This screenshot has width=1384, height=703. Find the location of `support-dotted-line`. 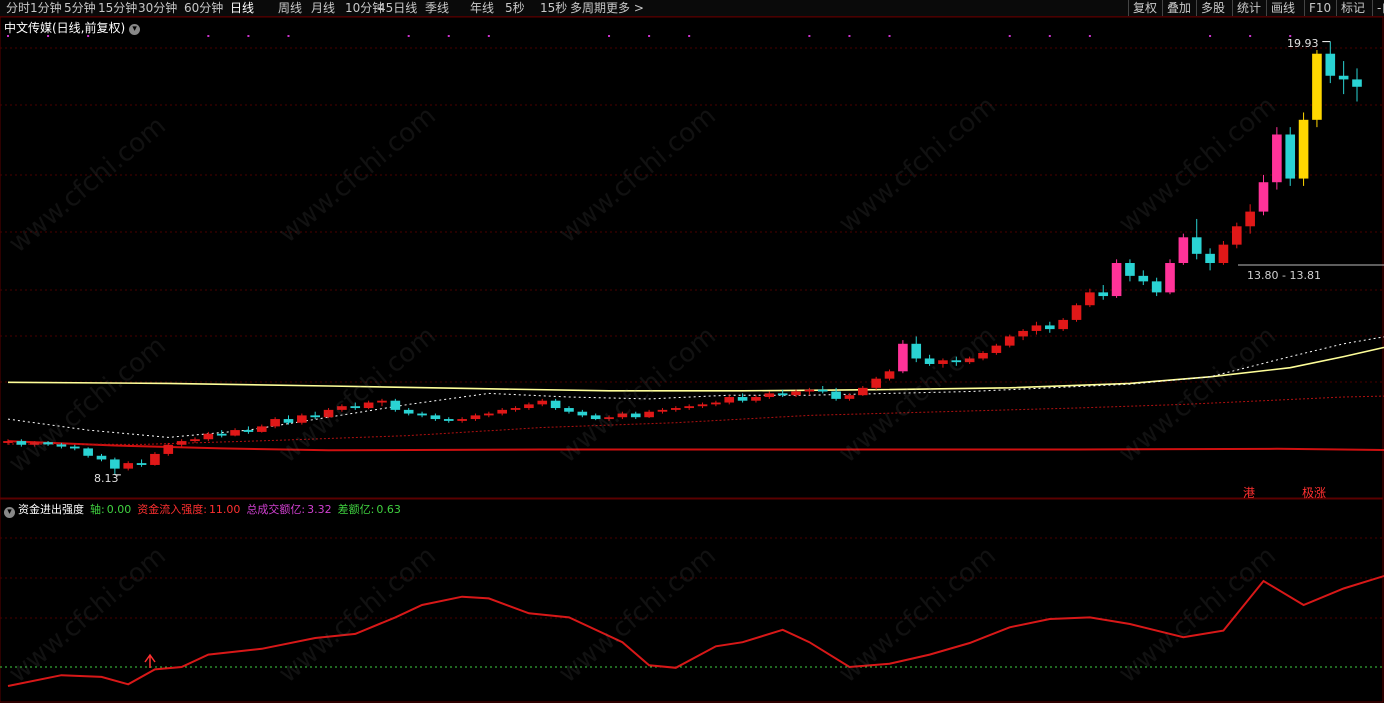

support-dotted-line is located at coordinates (695, 420).